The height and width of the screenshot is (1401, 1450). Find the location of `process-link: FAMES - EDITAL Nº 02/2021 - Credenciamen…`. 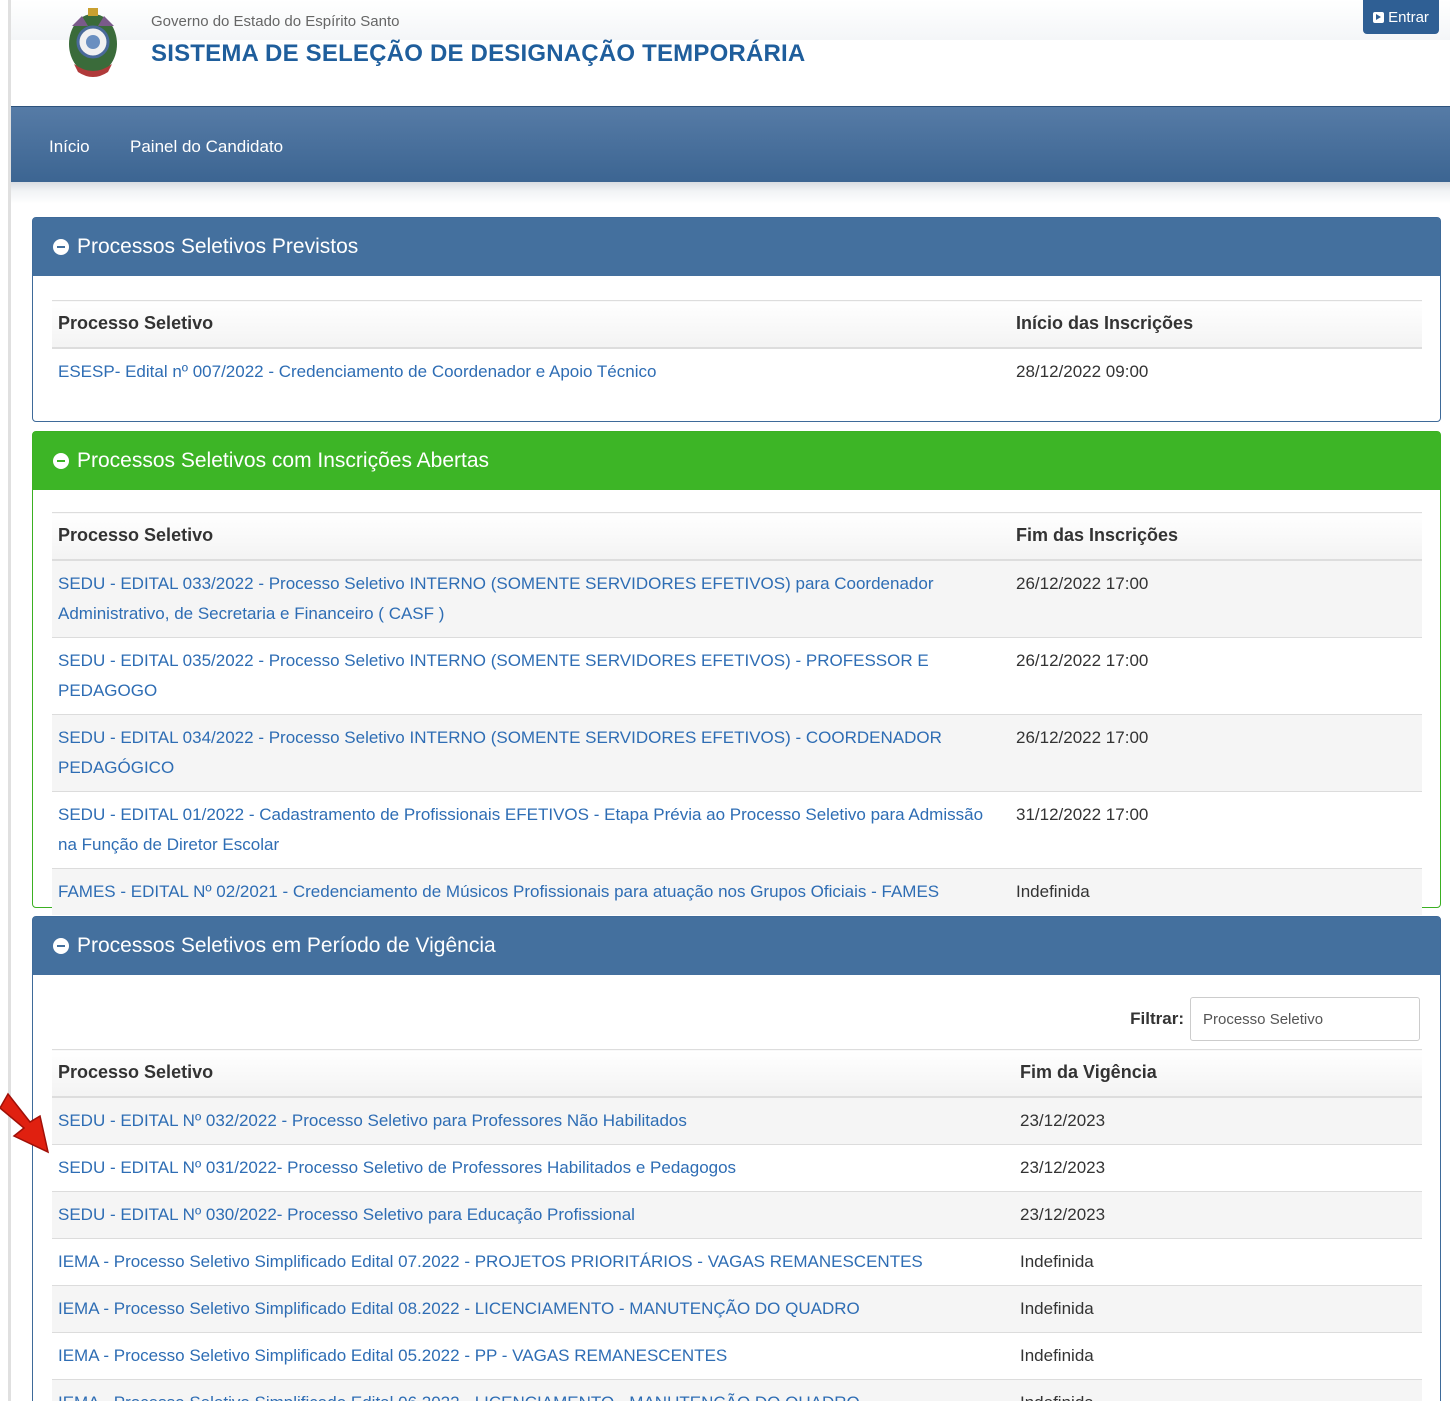

process-link: FAMES - EDITAL Nº 02/2021 - Credenciamen… is located at coordinates (498, 891).